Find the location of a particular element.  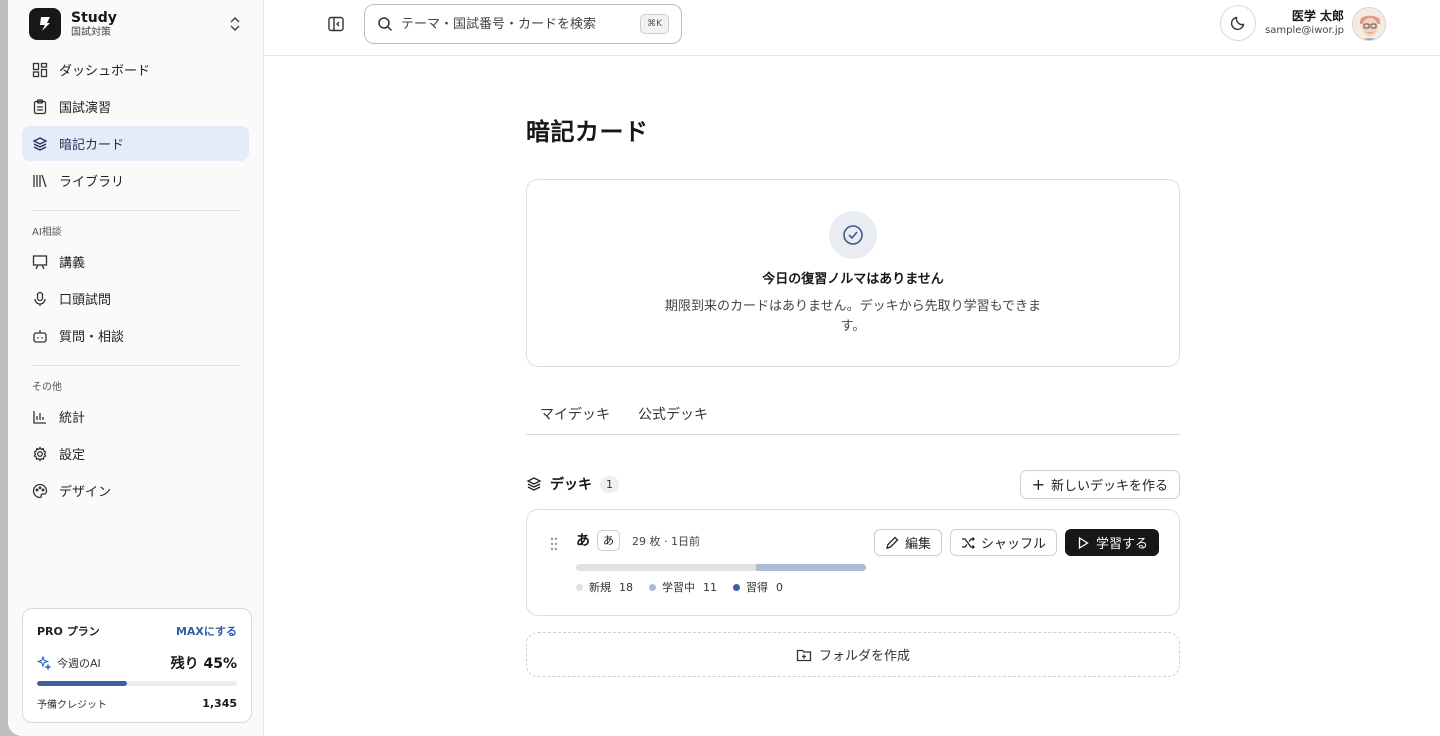

create-folder-button: フォルダを作成 is located at coordinates (853, 654).